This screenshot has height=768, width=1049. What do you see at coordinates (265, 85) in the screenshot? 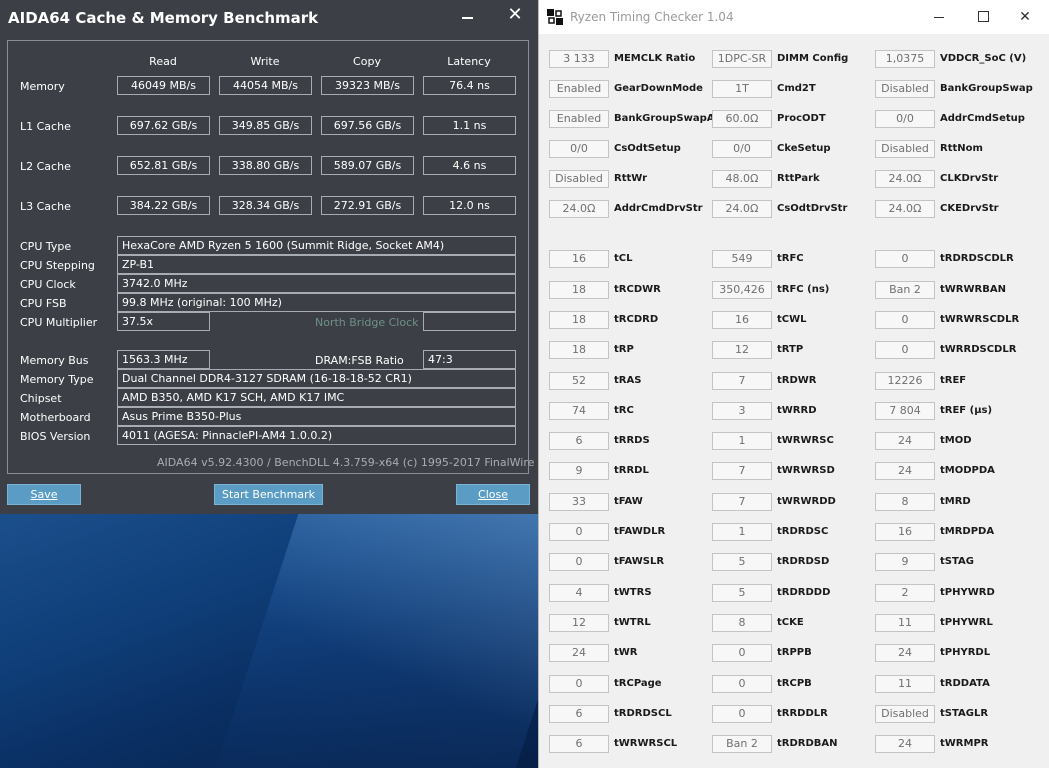
I see `memory-write-value: 44054 MB/s` at bounding box center [265, 85].